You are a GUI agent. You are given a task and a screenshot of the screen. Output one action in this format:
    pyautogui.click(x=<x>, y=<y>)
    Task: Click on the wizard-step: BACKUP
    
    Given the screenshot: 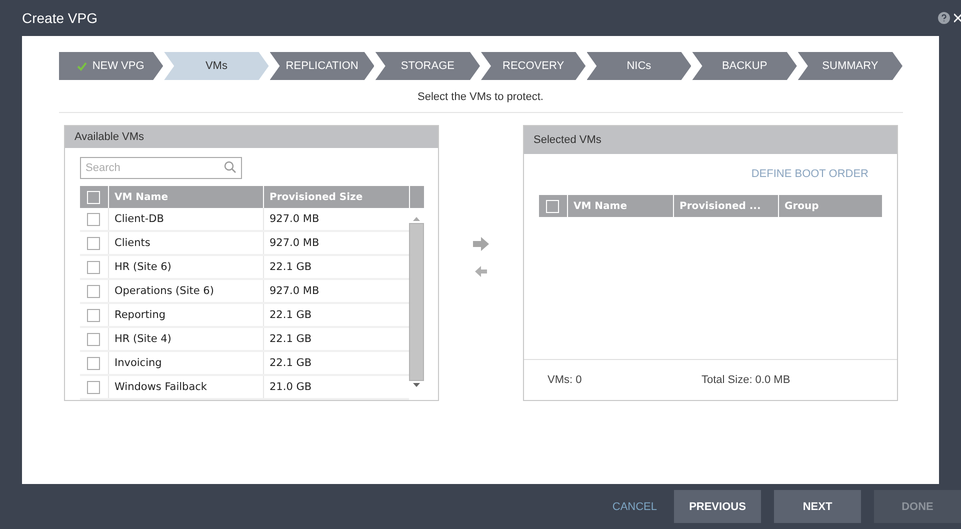 What is the action you would take?
    pyautogui.click(x=744, y=66)
    